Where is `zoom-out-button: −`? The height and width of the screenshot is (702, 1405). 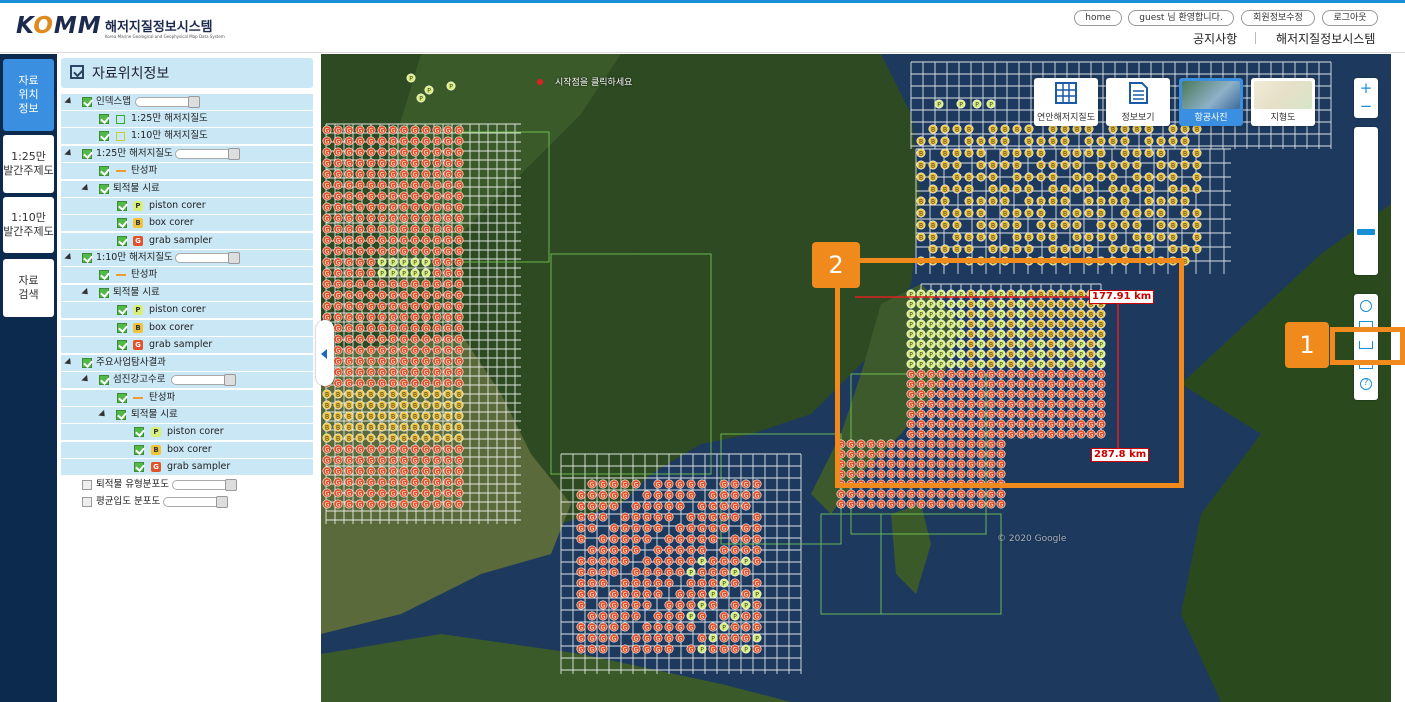
zoom-out-button: − is located at coordinates (1366, 106).